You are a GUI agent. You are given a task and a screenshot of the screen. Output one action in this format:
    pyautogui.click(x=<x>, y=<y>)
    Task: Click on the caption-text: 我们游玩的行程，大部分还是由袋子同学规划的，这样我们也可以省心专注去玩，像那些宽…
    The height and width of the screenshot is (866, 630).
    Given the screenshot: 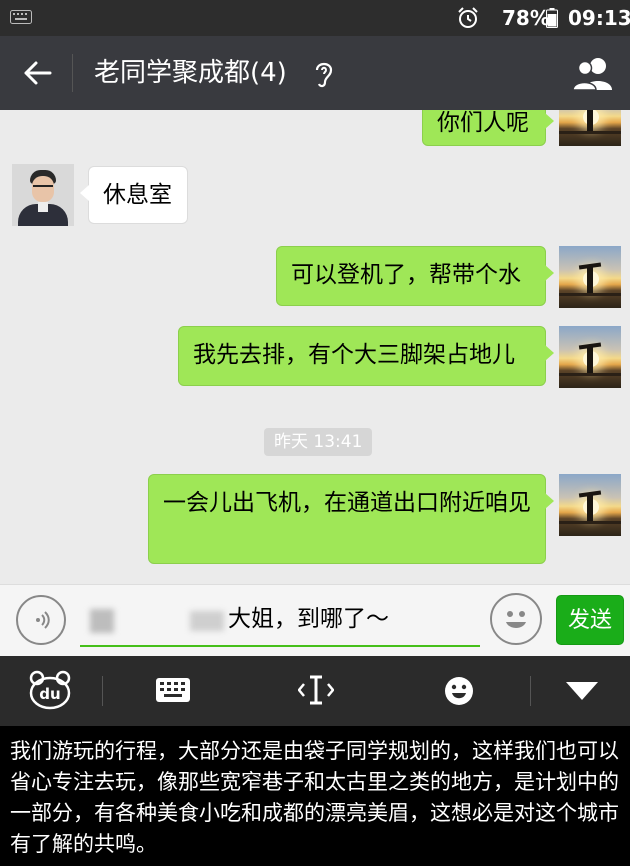 What is the action you would take?
    pyautogui.click(x=314, y=797)
    